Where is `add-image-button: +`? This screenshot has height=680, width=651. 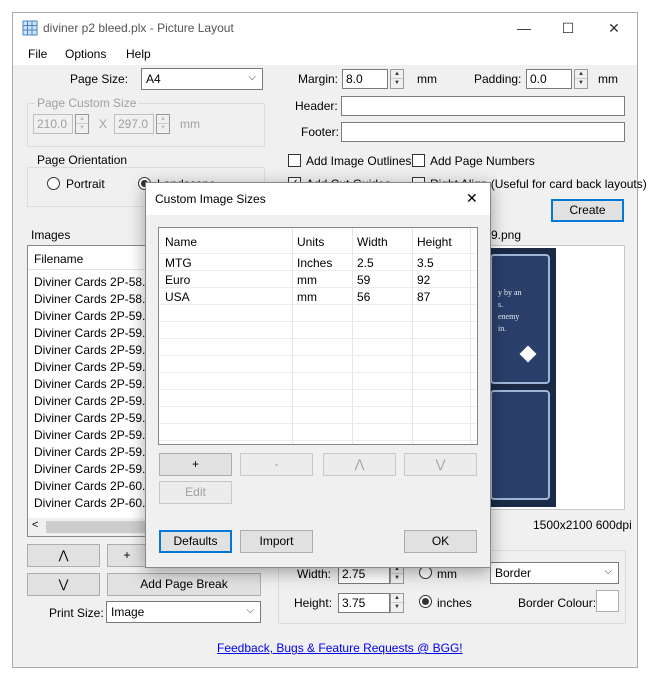 add-image-button: + is located at coordinates (127, 555).